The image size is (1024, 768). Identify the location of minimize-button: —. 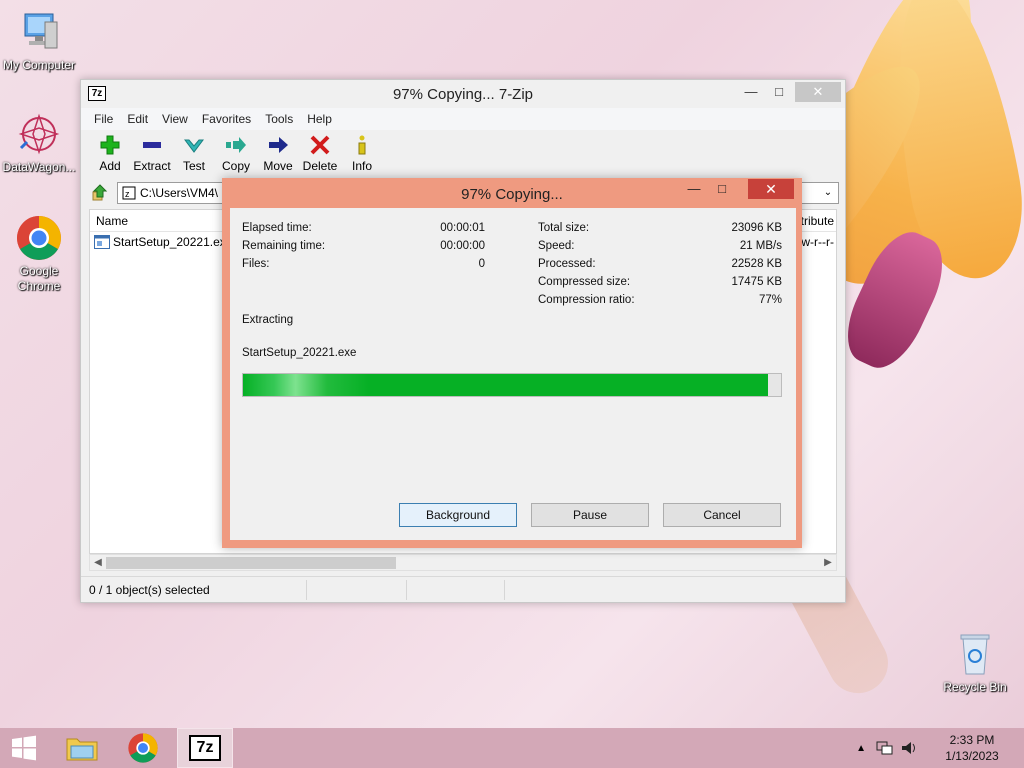
(751, 92).